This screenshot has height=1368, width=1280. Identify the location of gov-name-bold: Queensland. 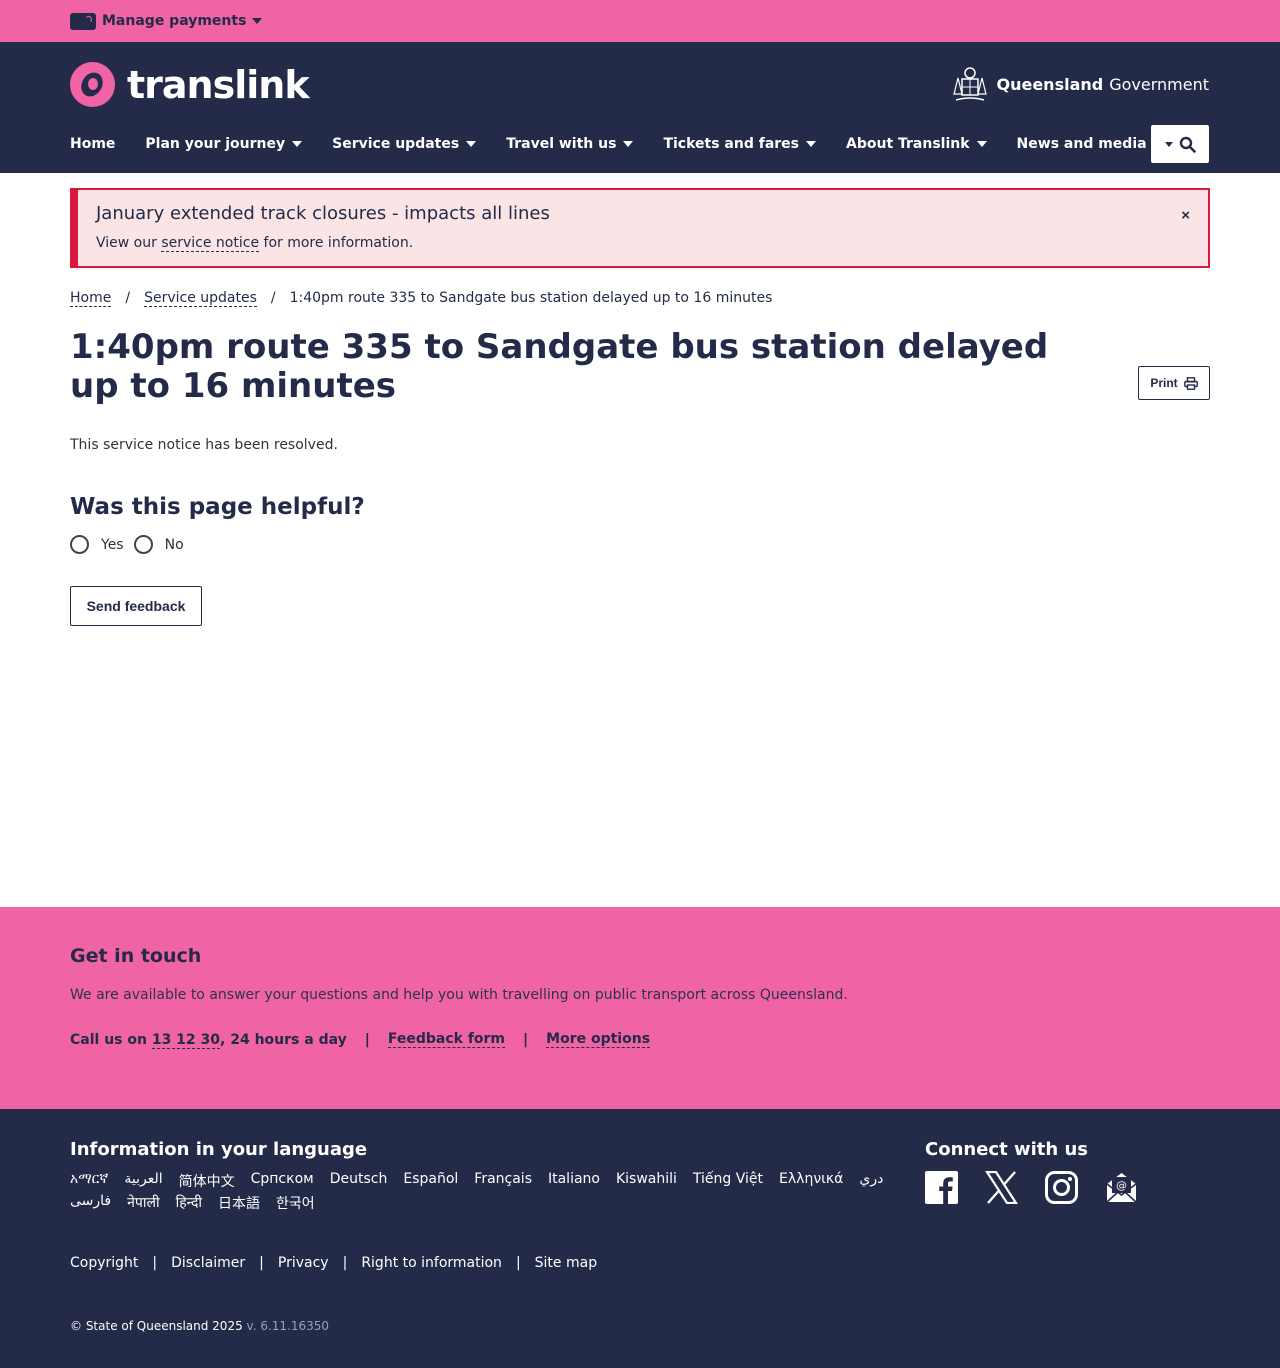
(1050, 84).